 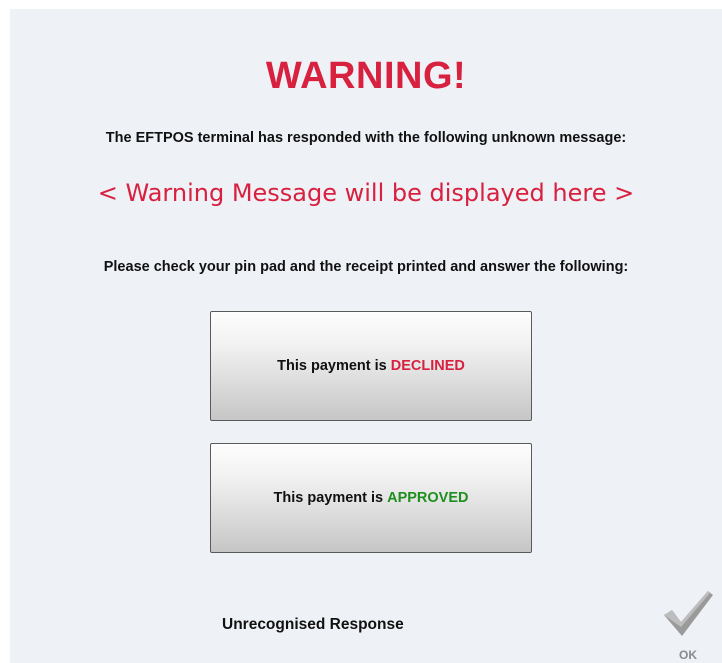 I want to click on ok-button: OK, so click(x=688, y=626).